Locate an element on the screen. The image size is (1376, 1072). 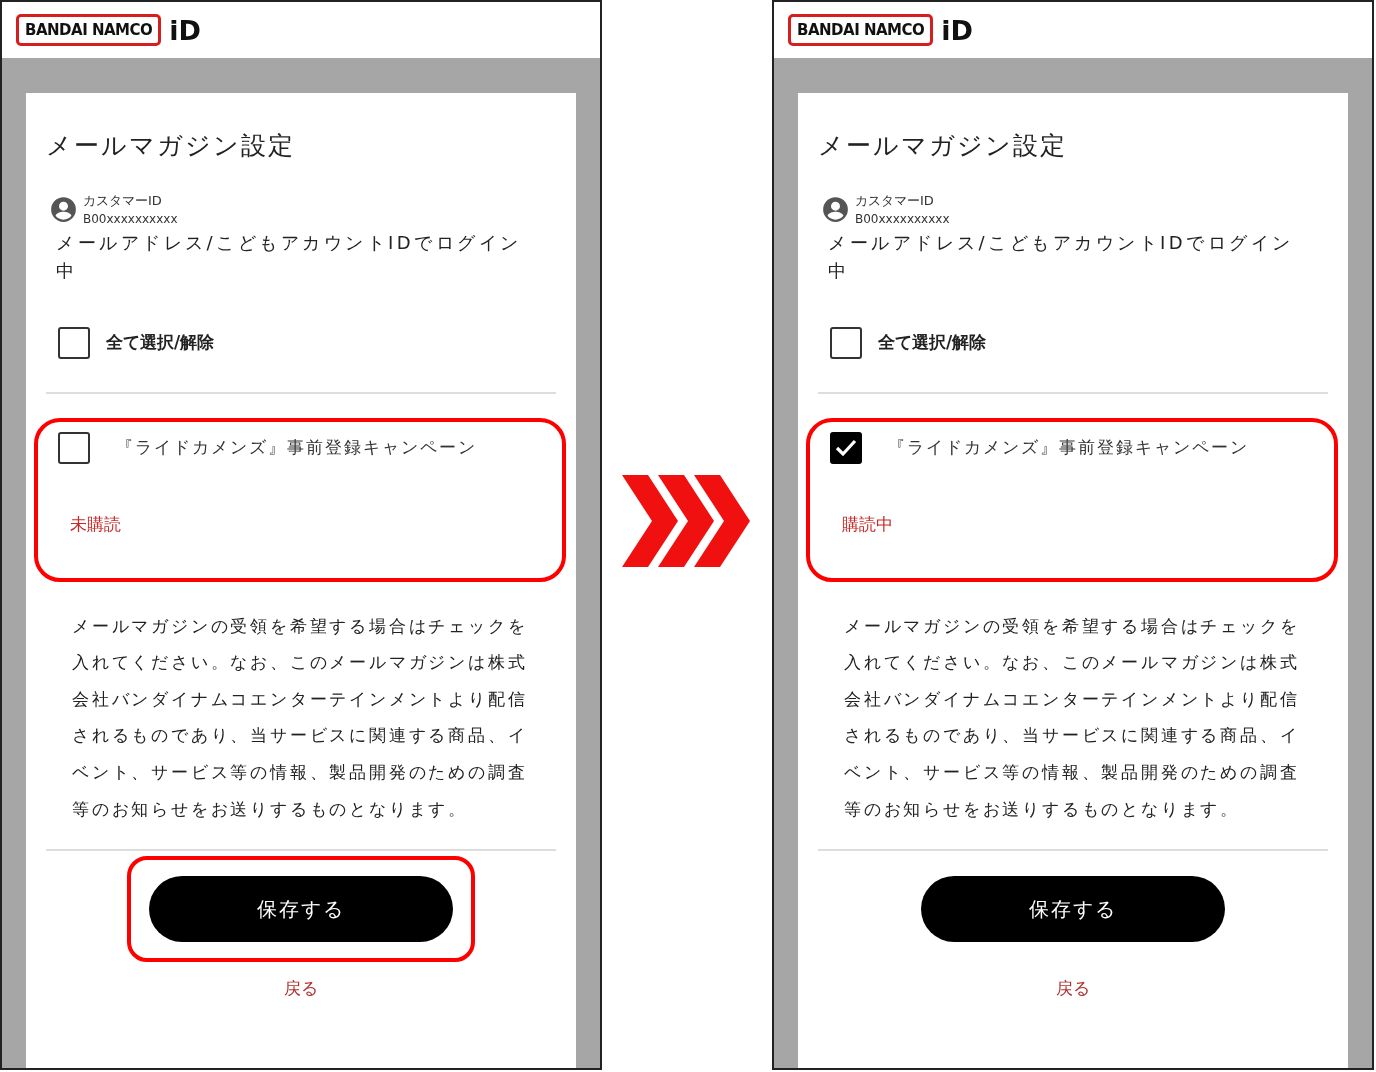
chevron-arrow-icon is located at coordinates (687, 521).